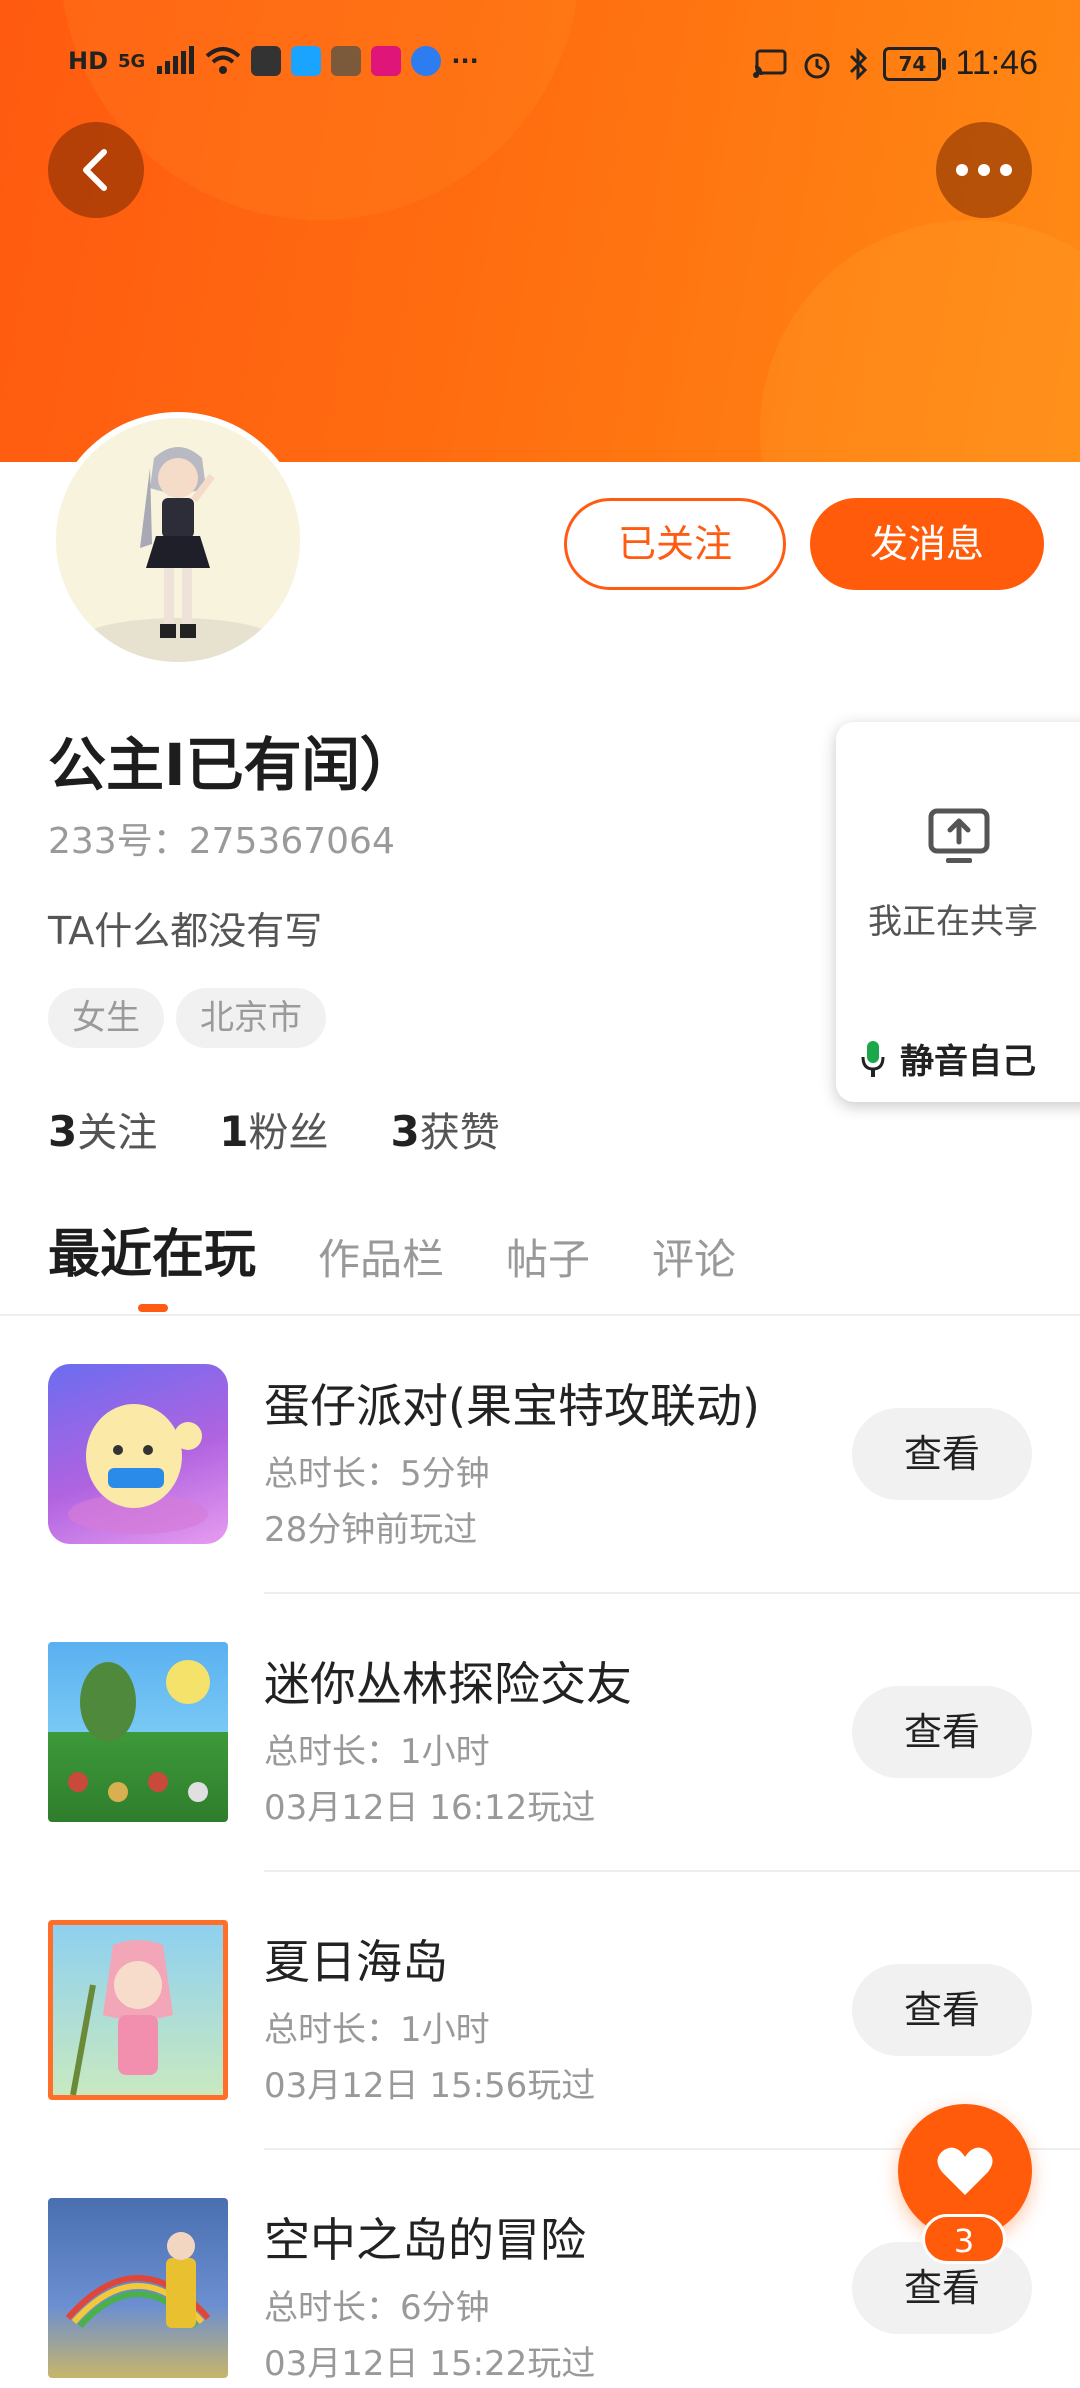 Image resolution: width=1080 pixels, height=2388 pixels. What do you see at coordinates (430, 1808) in the screenshot?
I see `game-last-played: 03月12日 16:12玩过` at bounding box center [430, 1808].